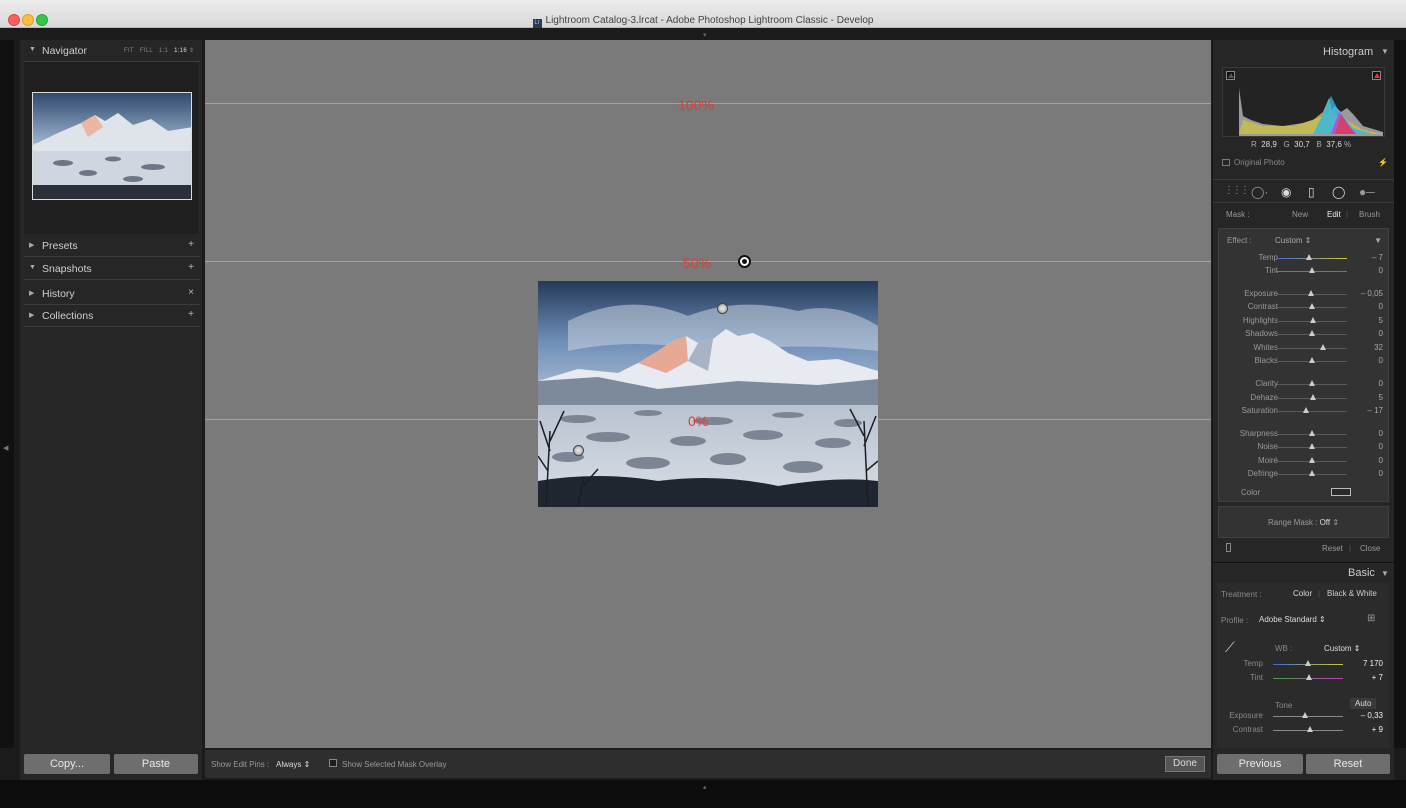 This screenshot has width=1406, height=808. What do you see at coordinates (705, 35) in the screenshot?
I see `top-panel-toggle-icon: ▾` at bounding box center [705, 35].